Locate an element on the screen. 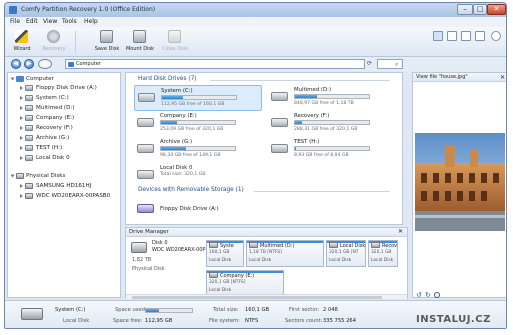  drive-usage-bar is located at coordinates (332, 96).